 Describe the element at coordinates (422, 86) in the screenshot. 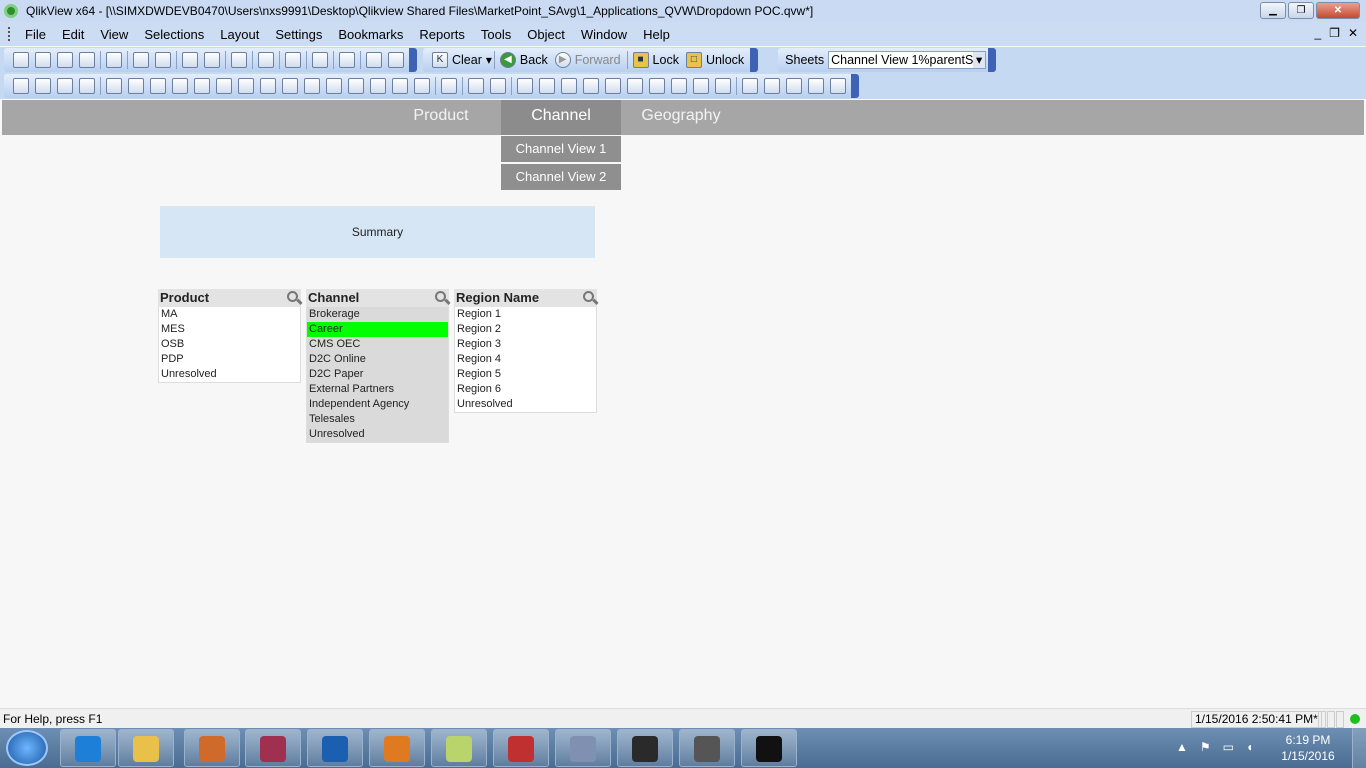

I see `custom-object-icon` at that location.